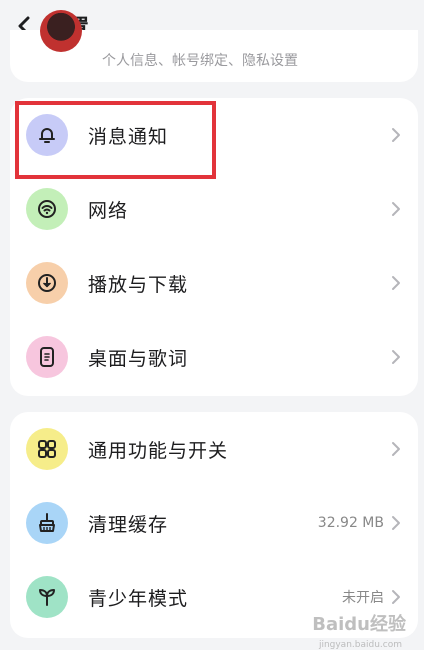 The width and height of the screenshot is (424, 650). What do you see at coordinates (214, 46) in the screenshot?
I see `profile-card: 个人信息、帐号绑定、隐私设置` at bounding box center [214, 46].